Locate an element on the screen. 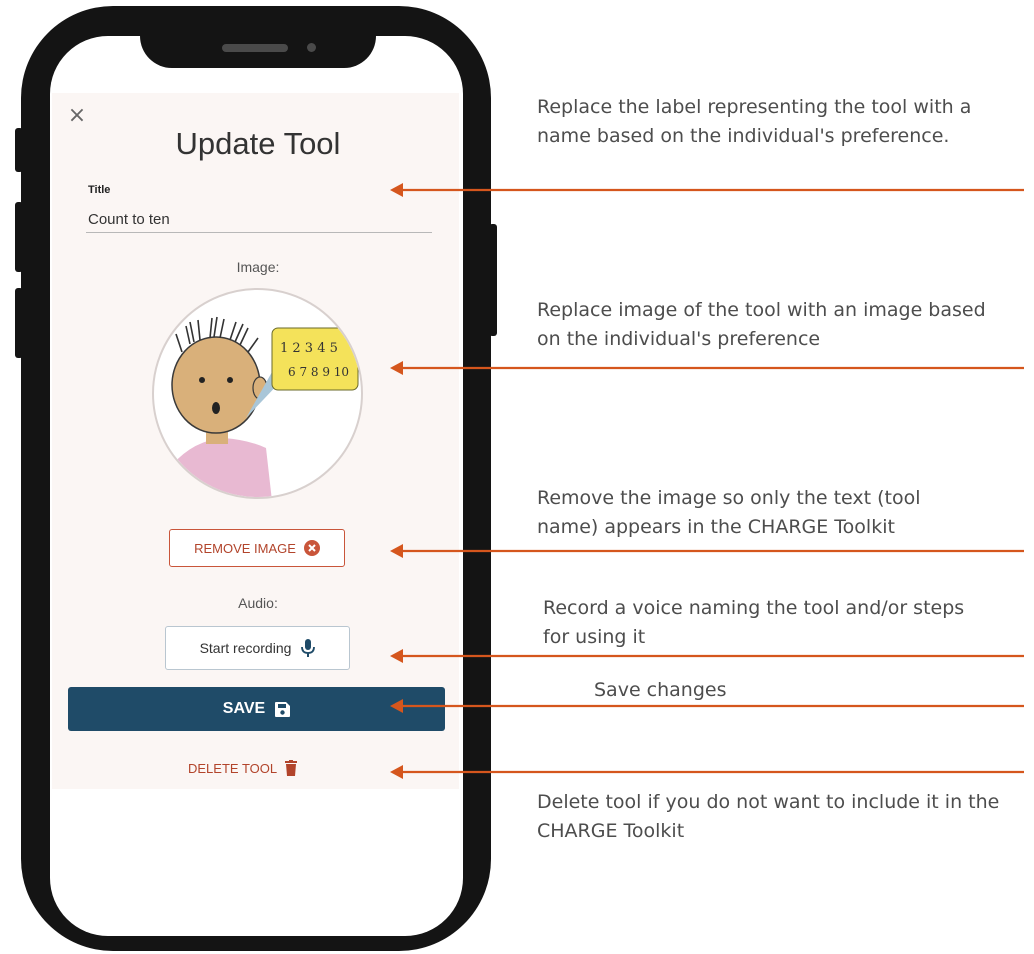 This screenshot has height=954, width=1034. trash-icon is located at coordinates (291, 768).